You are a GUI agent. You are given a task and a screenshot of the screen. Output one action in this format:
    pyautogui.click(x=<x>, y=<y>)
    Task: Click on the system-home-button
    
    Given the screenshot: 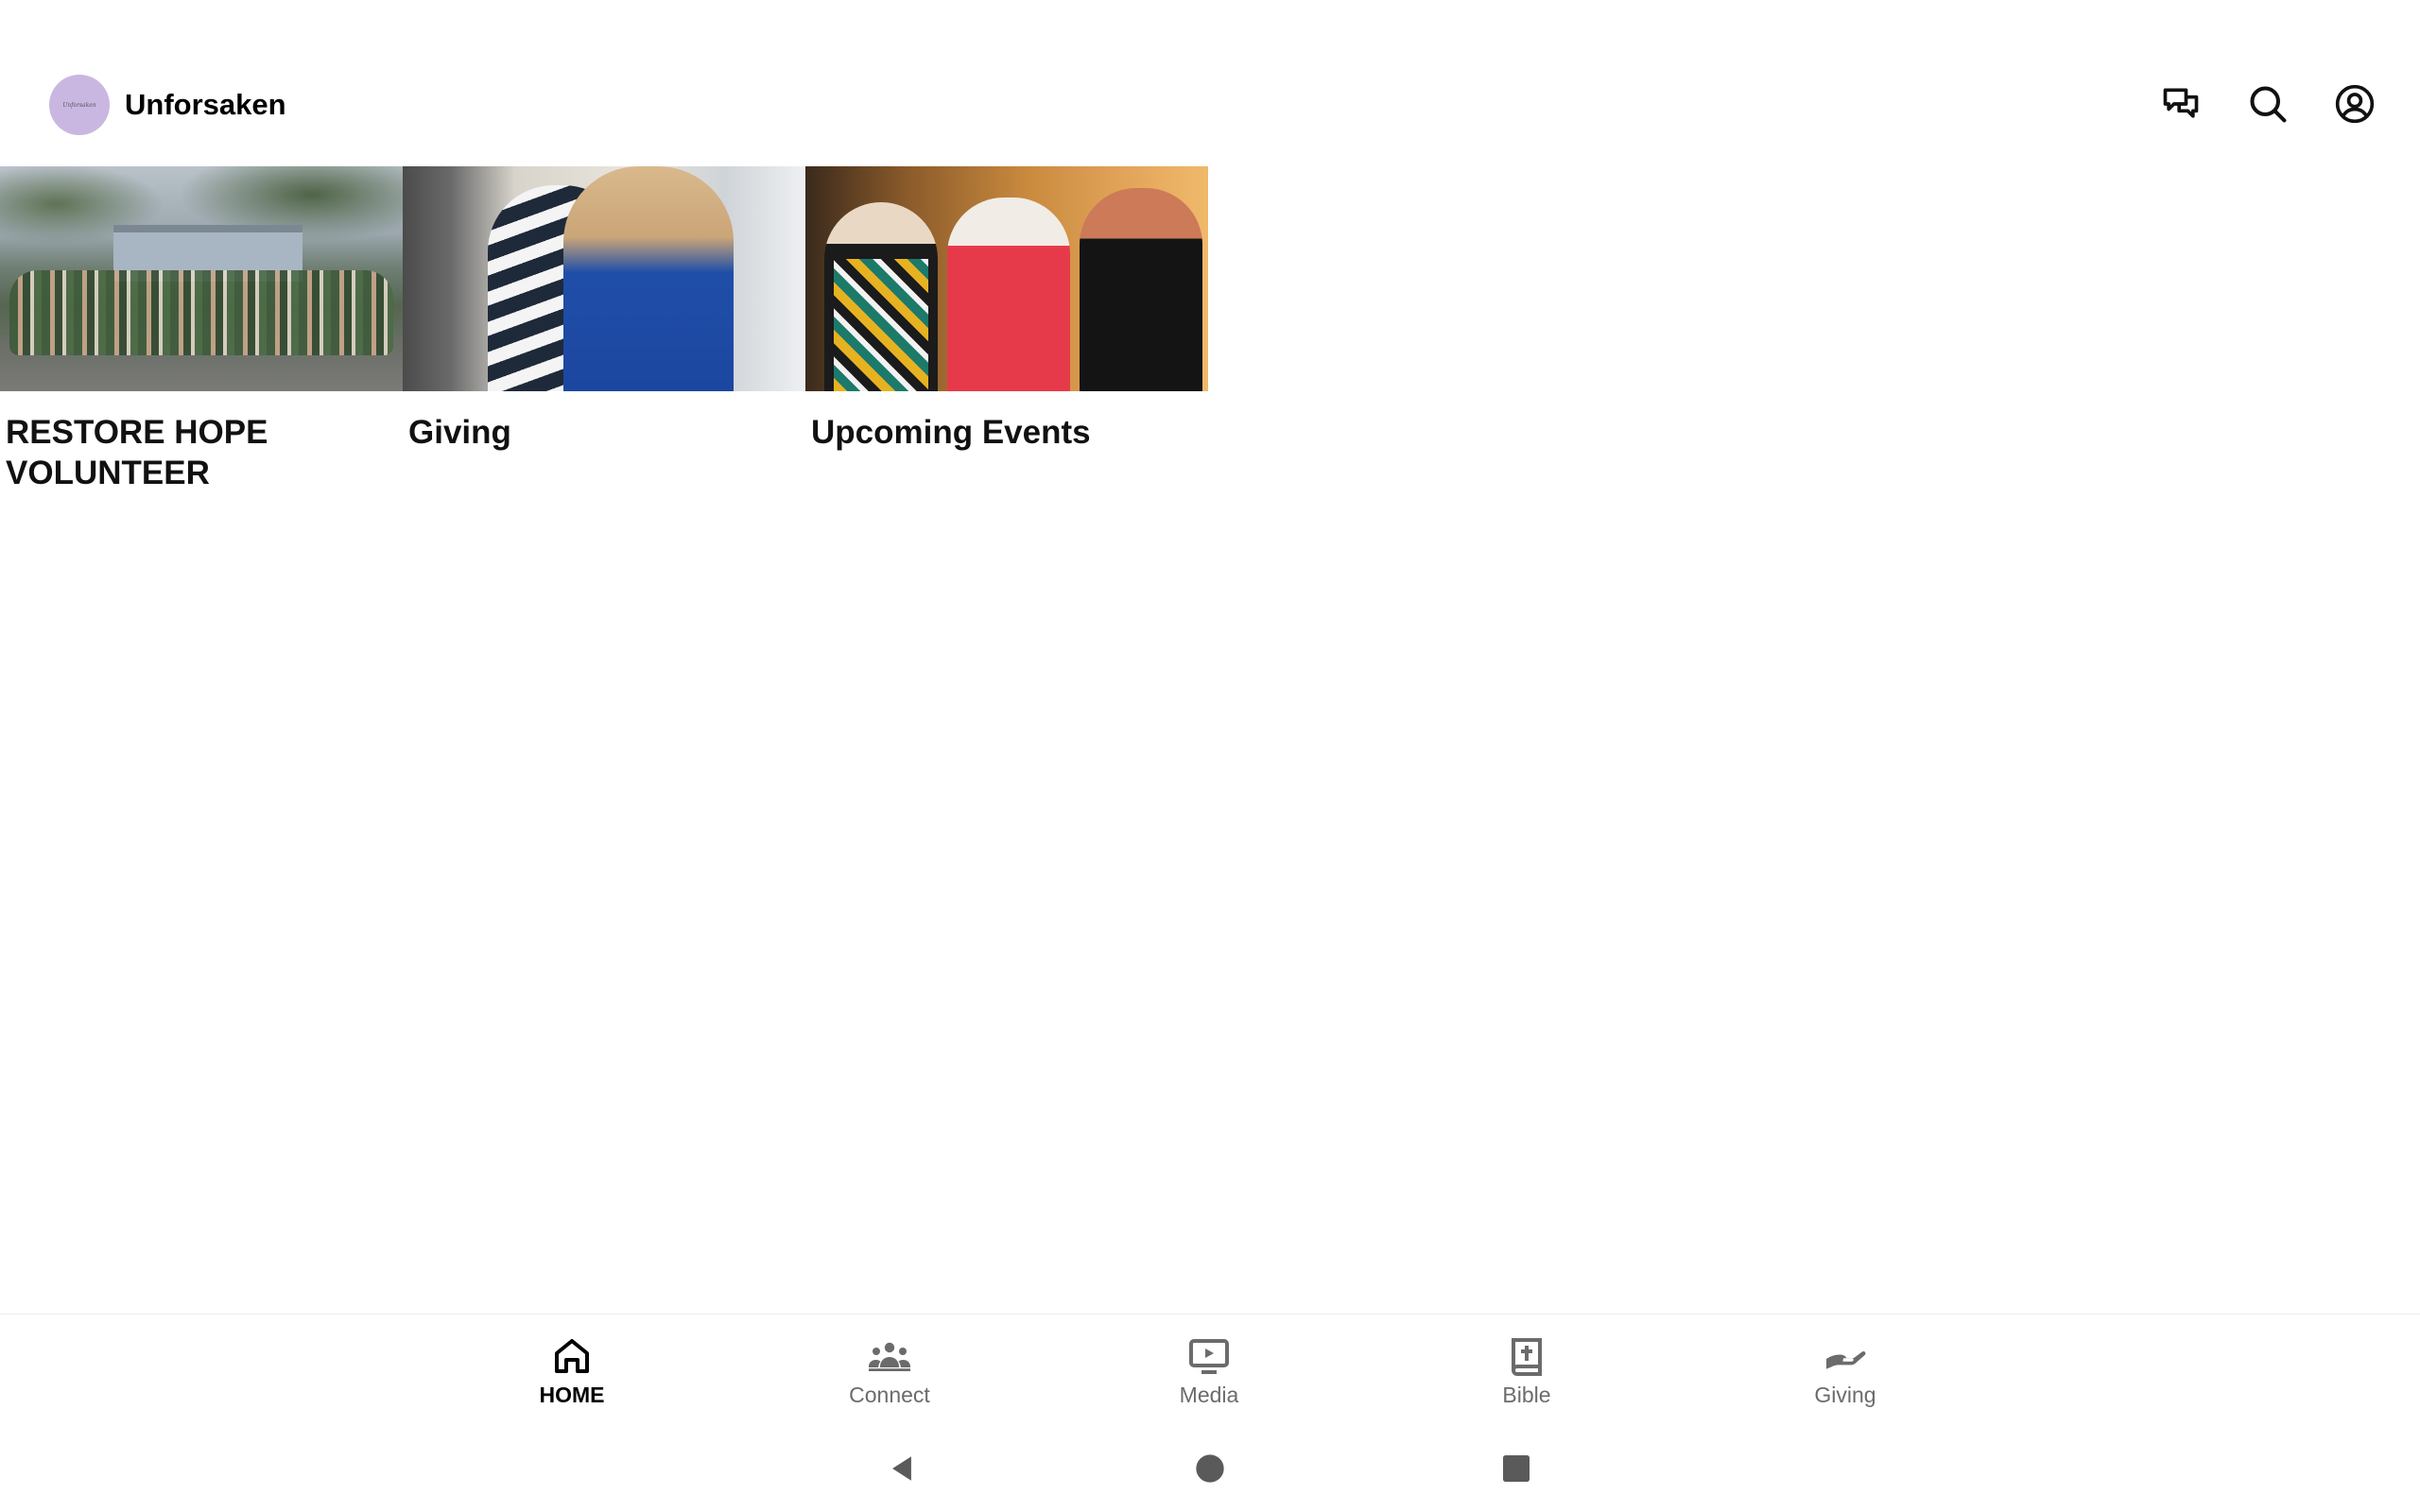 What is the action you would take?
    pyautogui.click(x=1210, y=1468)
    